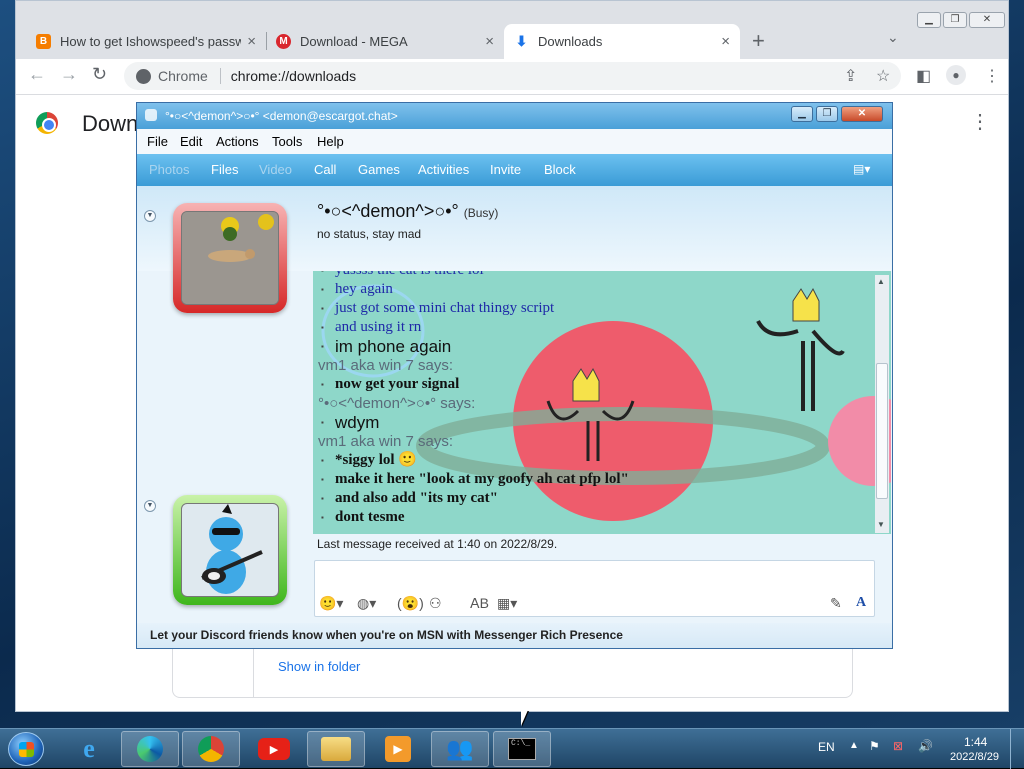  I want to click on msn-close-button: ✕, so click(862, 114).